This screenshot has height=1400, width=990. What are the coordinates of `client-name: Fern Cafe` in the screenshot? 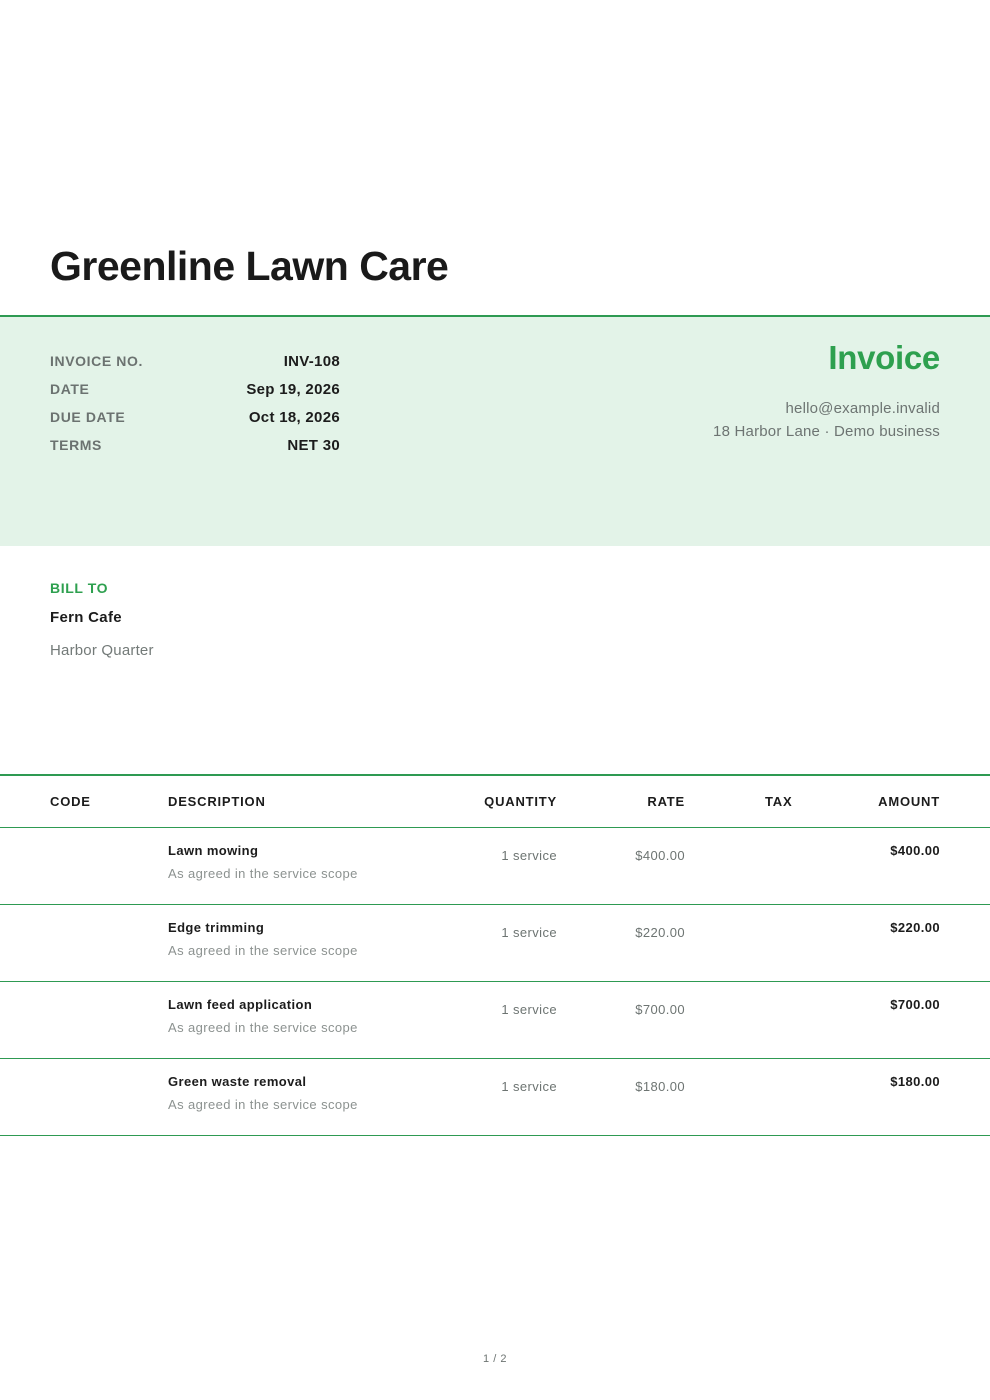 It's located at (86, 617).